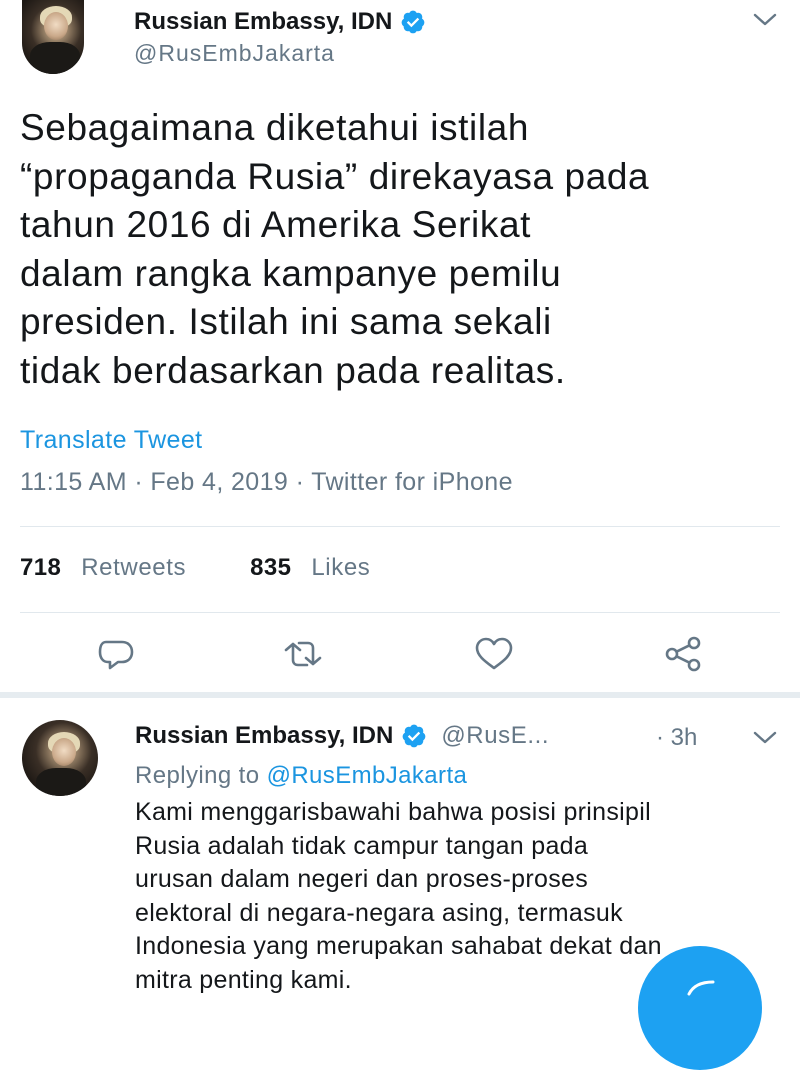  I want to click on replying-to: Replying to @RusEmbJakarta, so click(301, 776).